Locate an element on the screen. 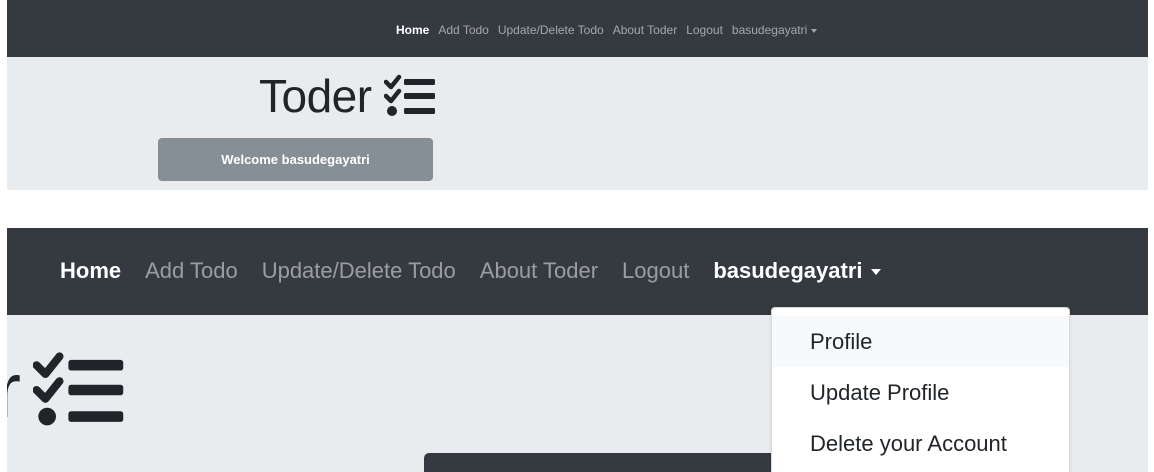 The width and height of the screenshot is (1154, 472). nav-home-link: Home is located at coordinates (412, 30).